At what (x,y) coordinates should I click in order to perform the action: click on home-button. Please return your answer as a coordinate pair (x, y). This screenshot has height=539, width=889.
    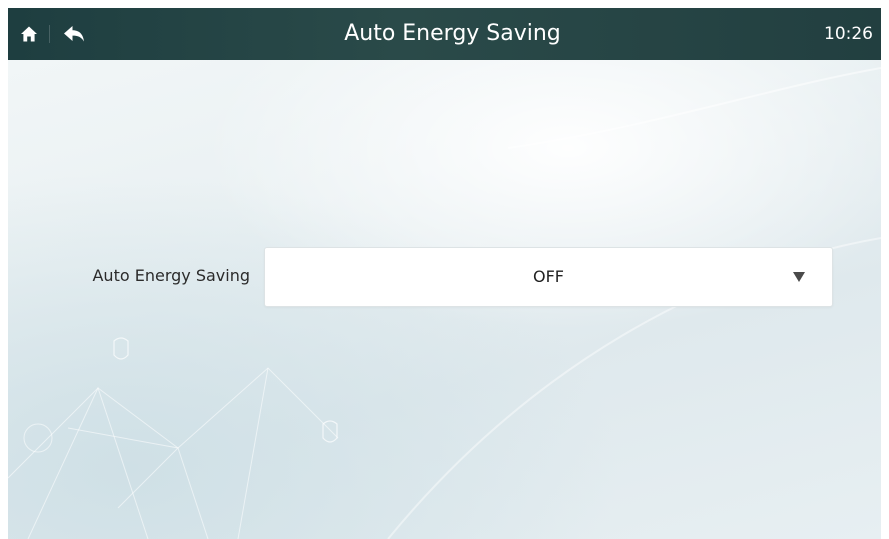
    Looking at the image, I should click on (29, 34).